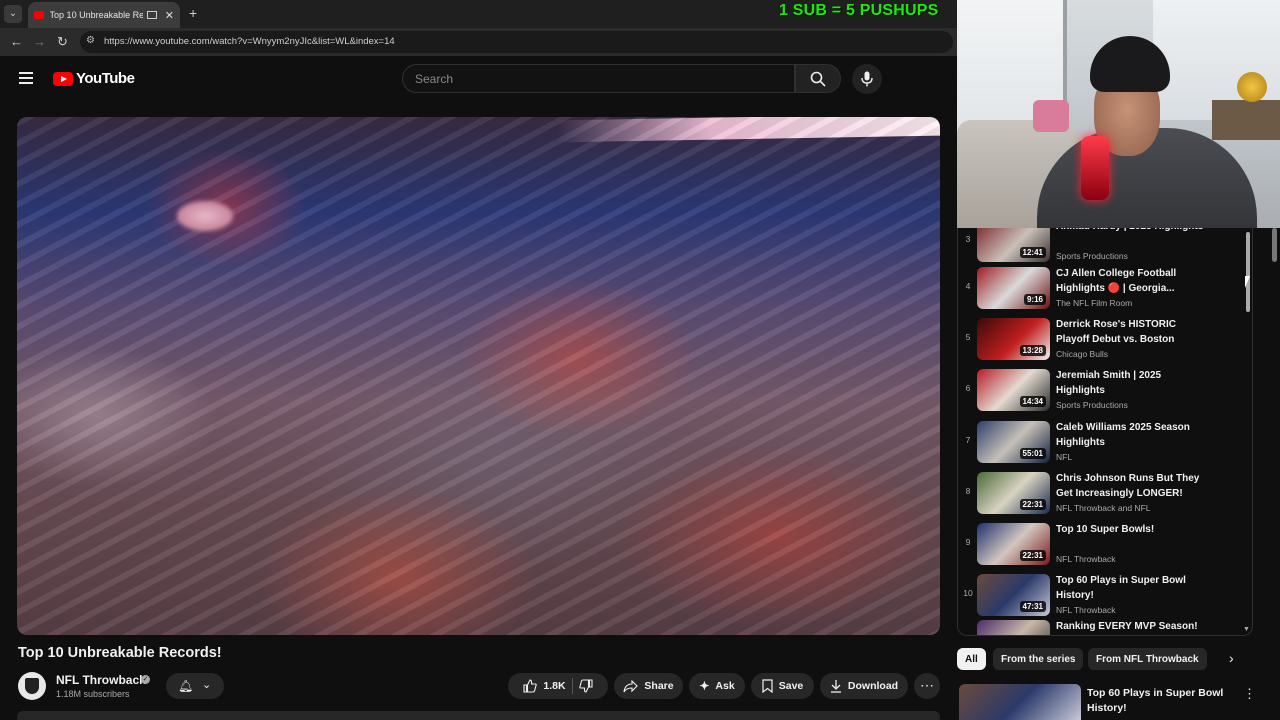 This screenshot has height=720, width=1280. I want to click on back-arrow-icon: ←, so click(16, 41).